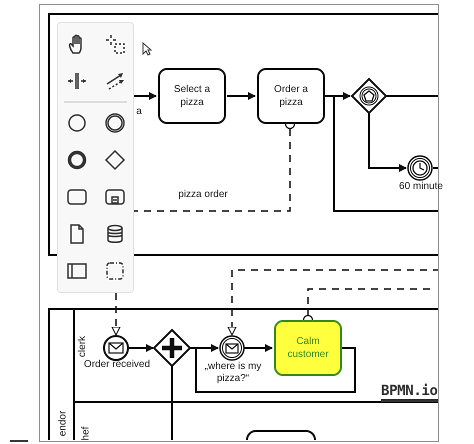  I want to click on lane-label: clerk, so click(83, 347).